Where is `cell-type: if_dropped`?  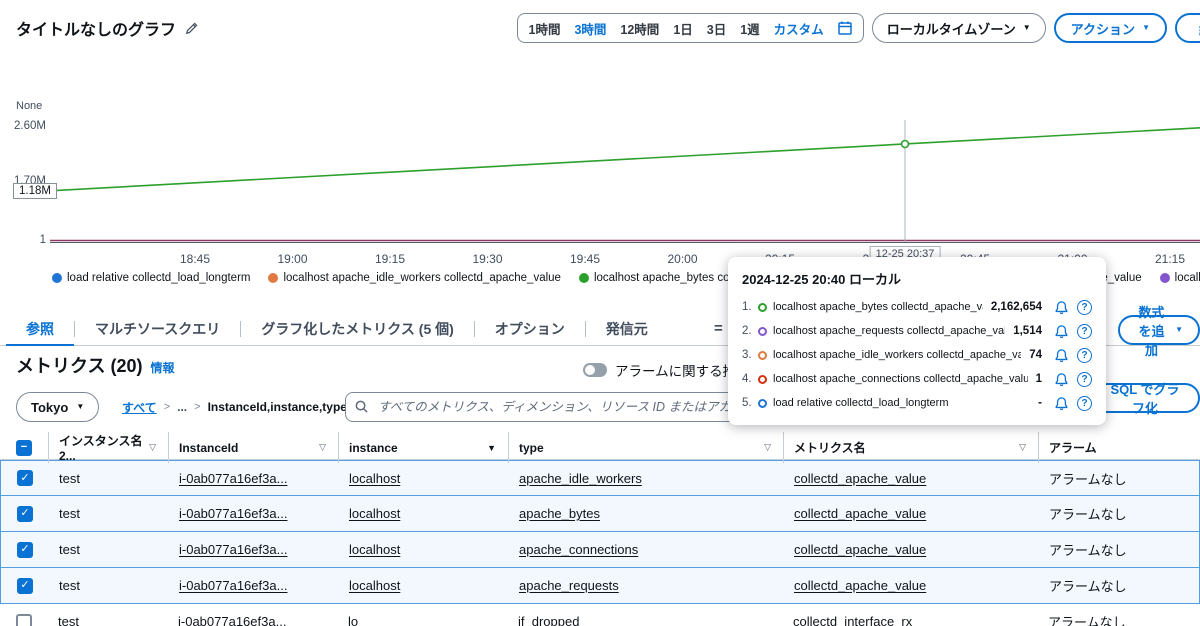 cell-type: if_dropped is located at coordinates (645, 620).